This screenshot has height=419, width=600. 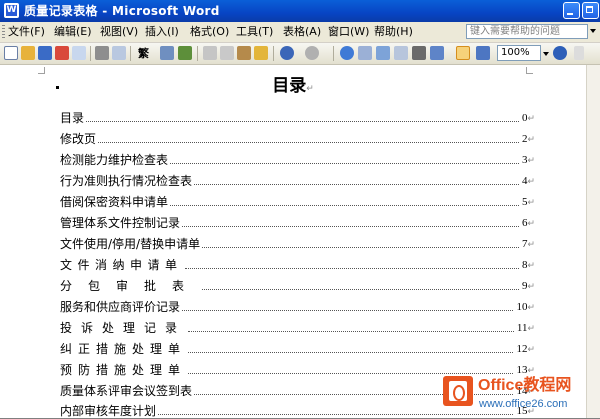 I want to click on permission-icon, so click(x=62, y=53).